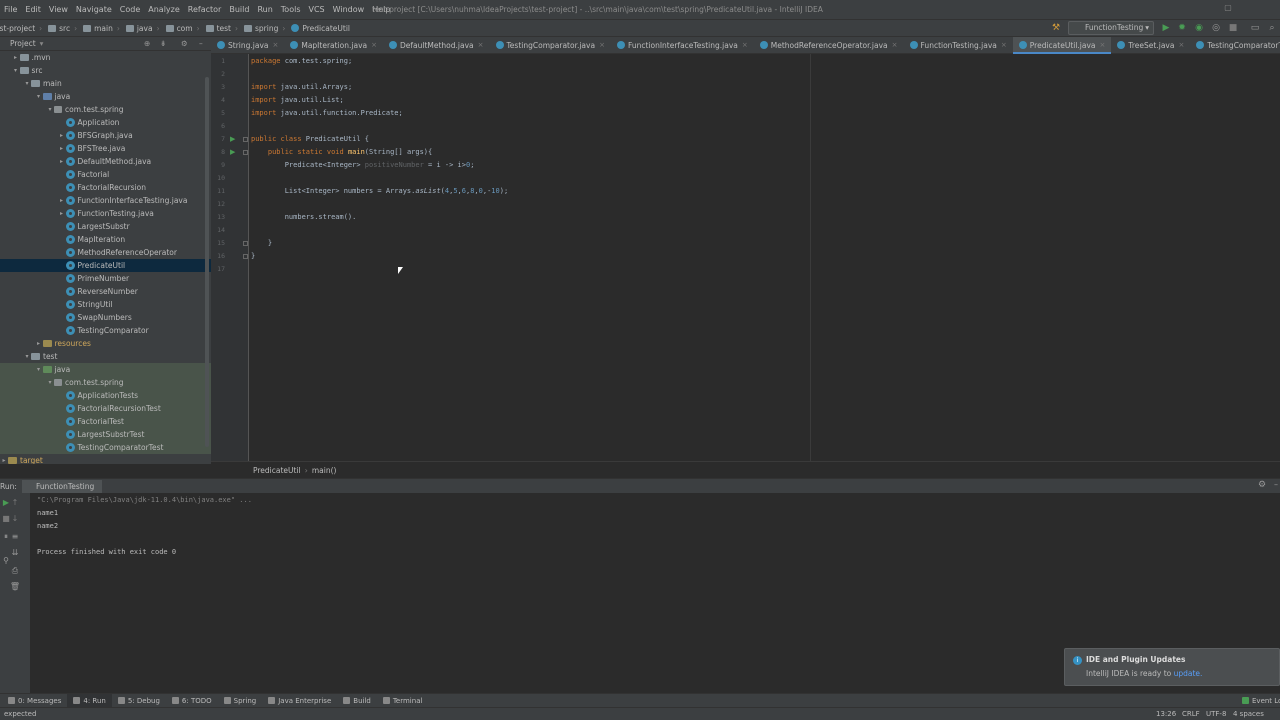 This screenshot has width=1280, height=720. Describe the element at coordinates (1233, 28) in the screenshot. I see `stop-icon: ■` at that location.